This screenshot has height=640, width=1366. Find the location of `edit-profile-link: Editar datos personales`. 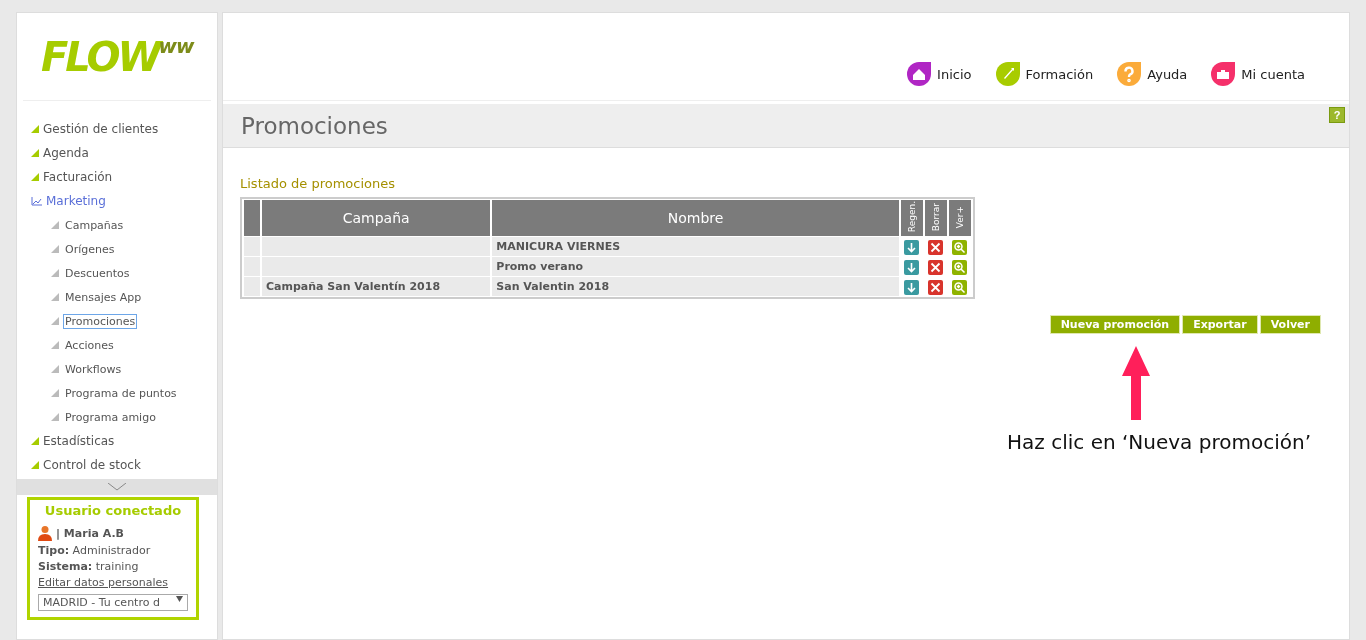

edit-profile-link: Editar datos personales is located at coordinates (103, 582).